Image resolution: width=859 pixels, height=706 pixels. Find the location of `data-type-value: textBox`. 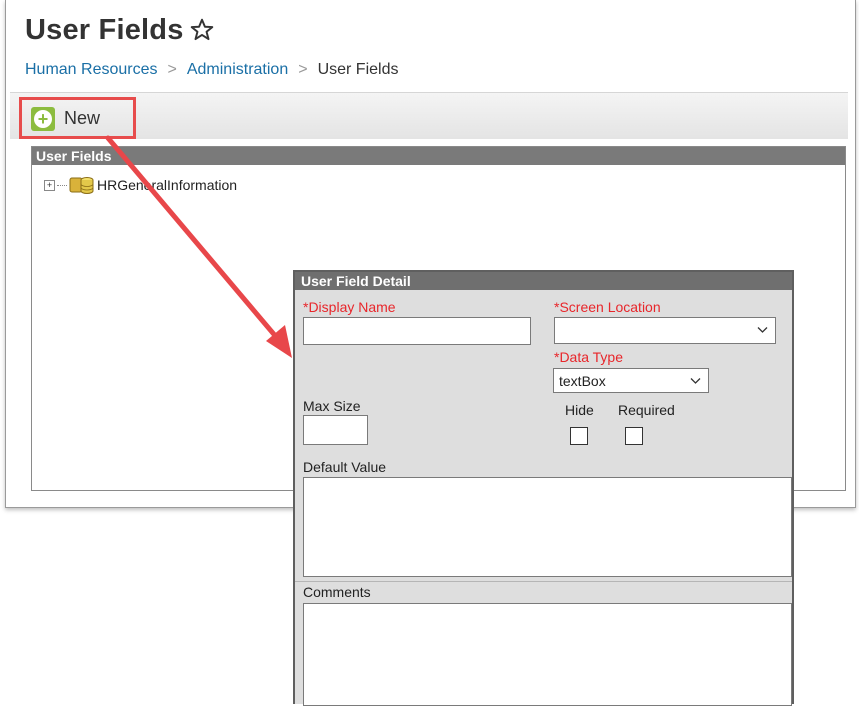

data-type-value: textBox is located at coordinates (582, 381).